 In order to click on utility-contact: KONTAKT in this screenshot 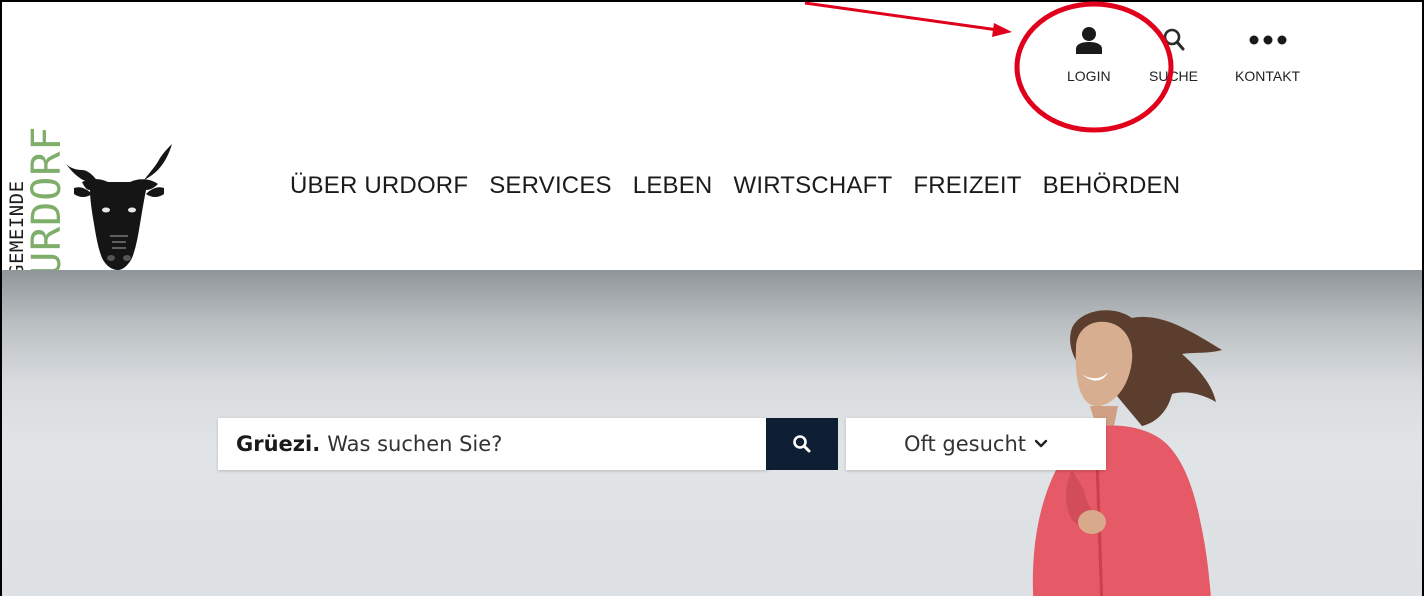, I will do `click(1267, 55)`.